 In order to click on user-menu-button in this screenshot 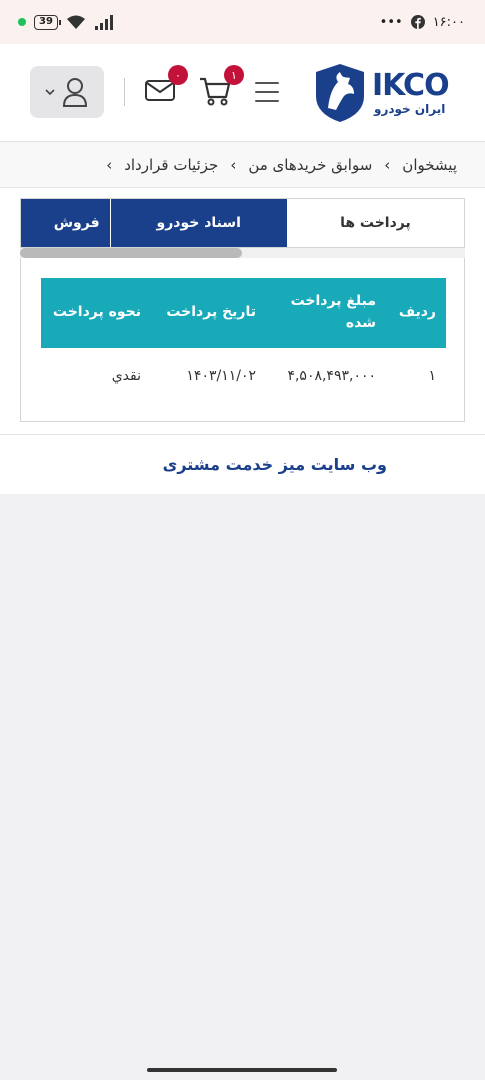, I will do `click(67, 92)`.